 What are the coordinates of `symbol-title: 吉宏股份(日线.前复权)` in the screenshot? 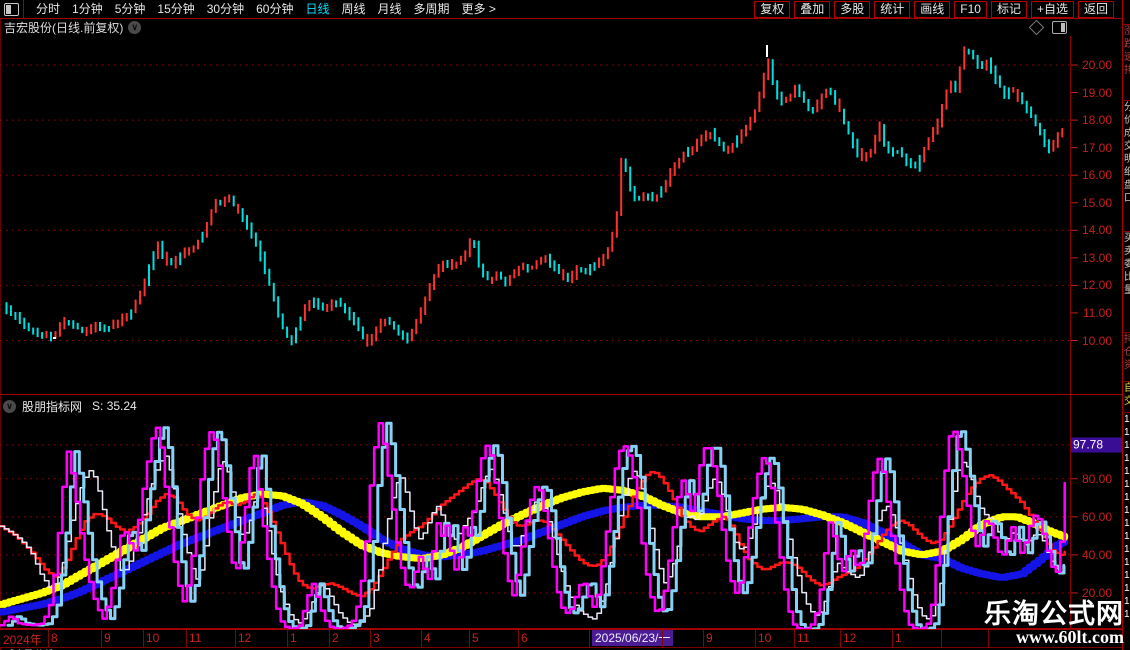 It's located at (64, 27).